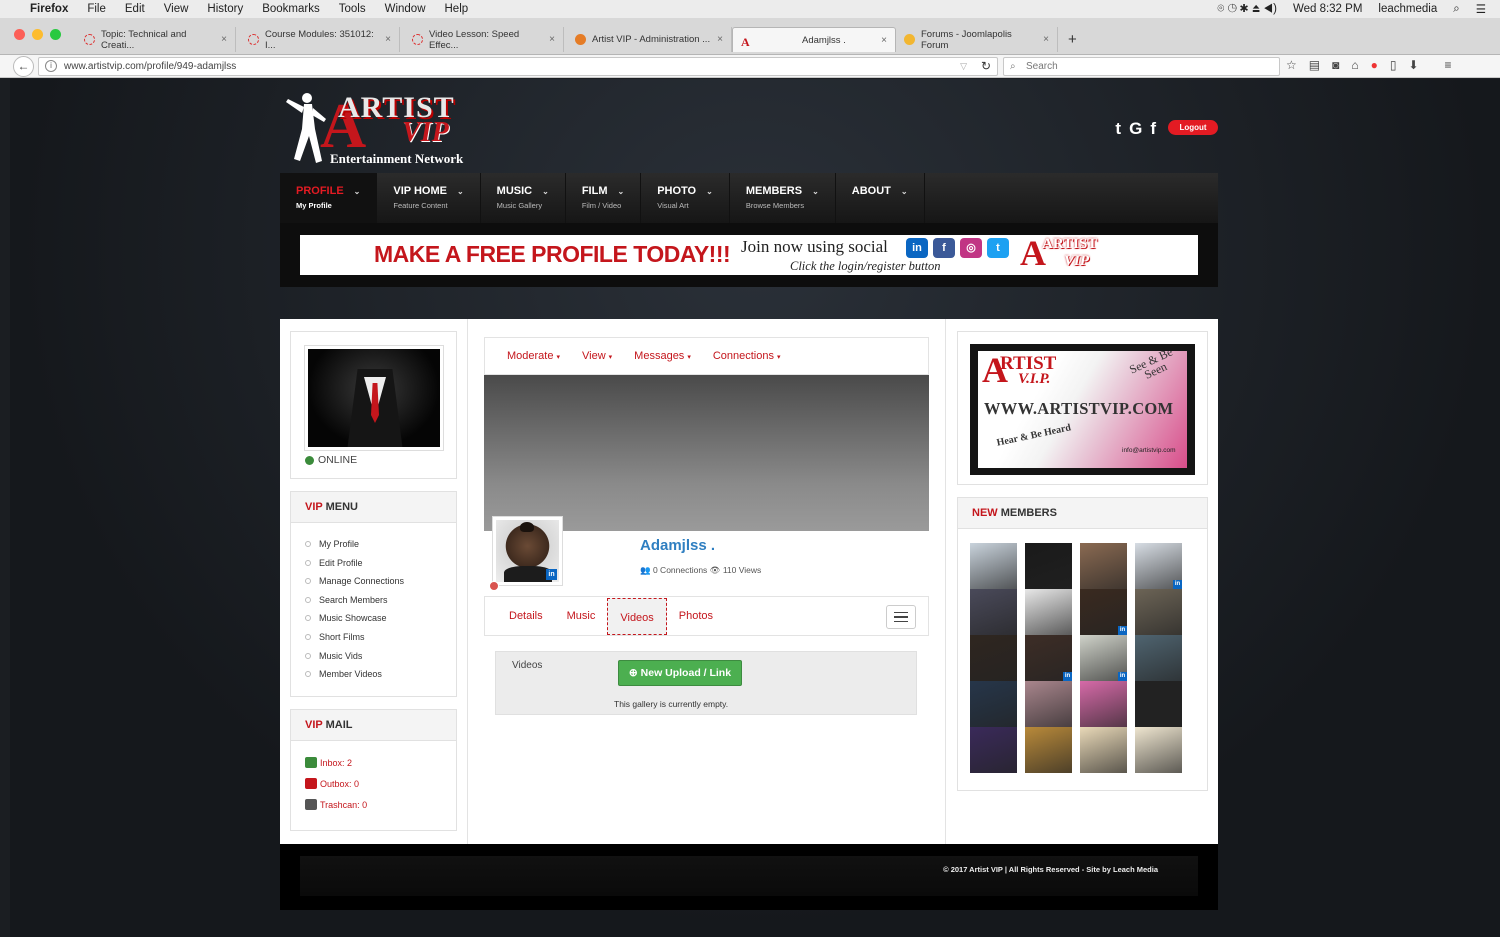  Describe the element at coordinates (291, 9) in the screenshot. I see `menu-bookmarks: Bookmarks` at that location.